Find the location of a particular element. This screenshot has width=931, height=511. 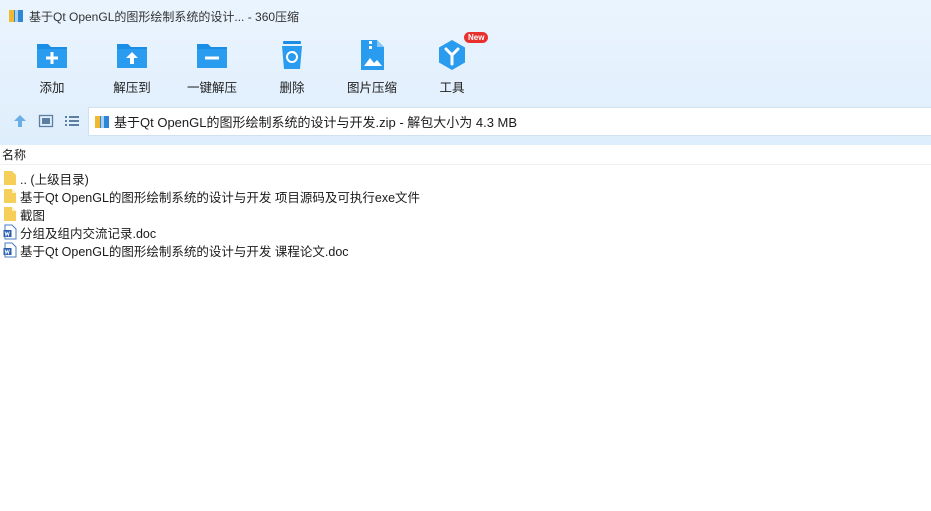

column-name-label: 名称 is located at coordinates (14, 155).